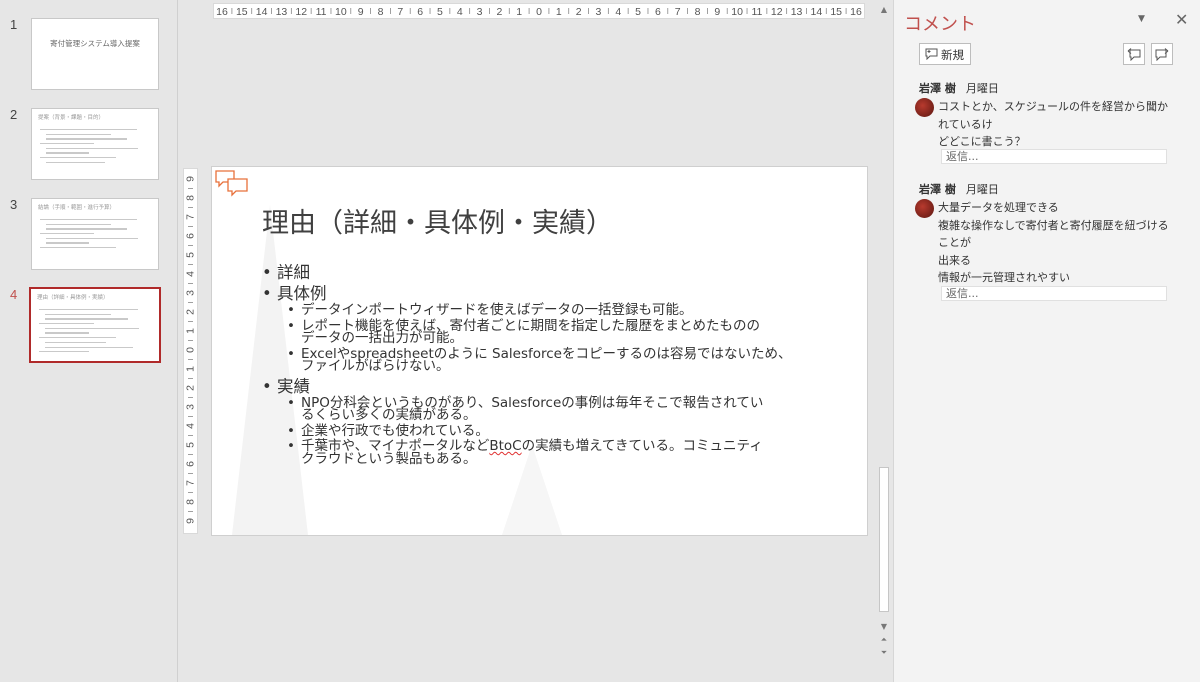 The image size is (1200, 682). What do you see at coordinates (1053, 115) in the screenshot?
I see `comment-text-line: コストとか、スケジュールの件を経営から聞かれているけ` at bounding box center [1053, 115].